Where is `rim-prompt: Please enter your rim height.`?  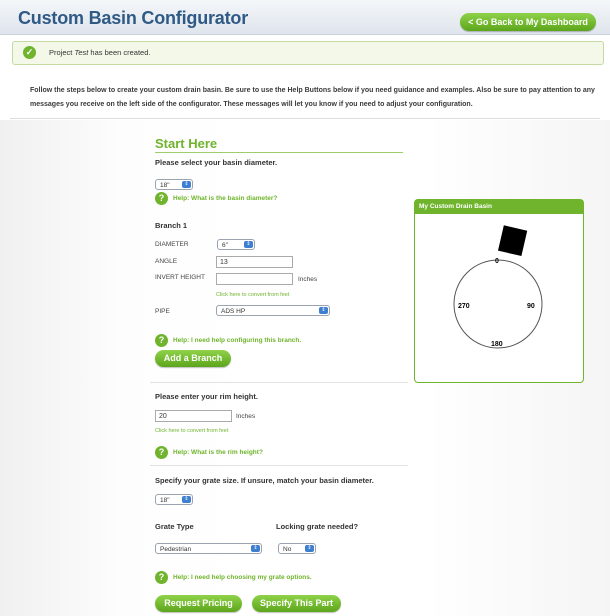
rim-prompt: Please enter your rim height. is located at coordinates (206, 396).